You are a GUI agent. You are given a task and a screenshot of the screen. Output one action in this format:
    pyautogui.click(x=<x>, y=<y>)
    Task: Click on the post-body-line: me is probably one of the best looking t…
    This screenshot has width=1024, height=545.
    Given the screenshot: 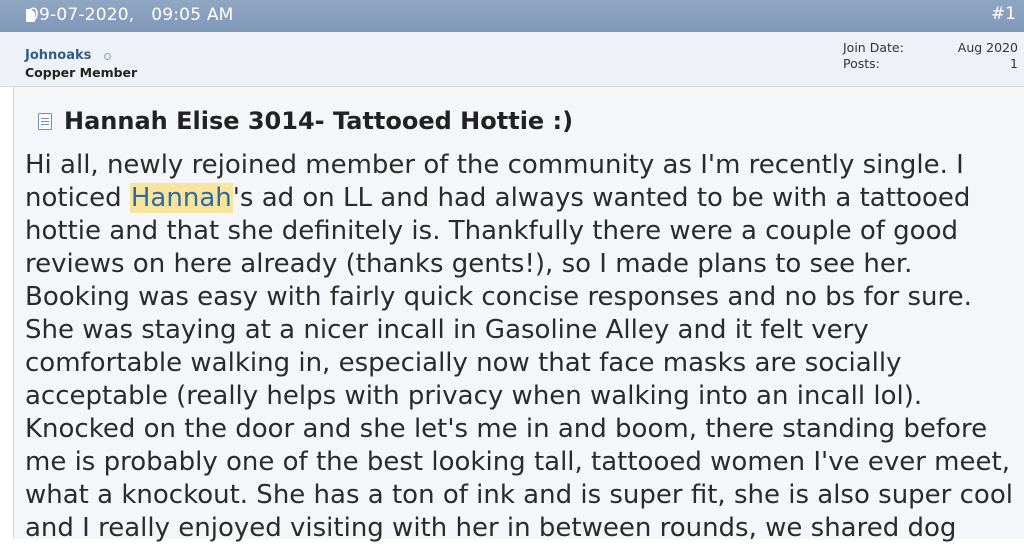 What is the action you would take?
    pyautogui.click(x=517, y=462)
    